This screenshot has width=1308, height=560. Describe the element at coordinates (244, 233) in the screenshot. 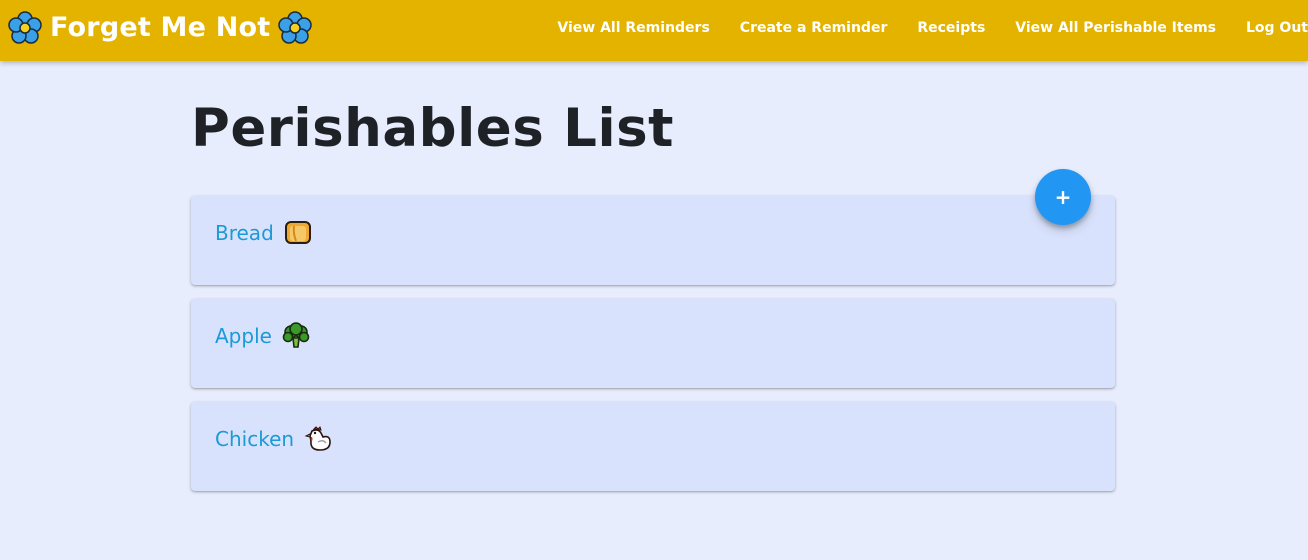

I see `item-name: Bread` at that location.